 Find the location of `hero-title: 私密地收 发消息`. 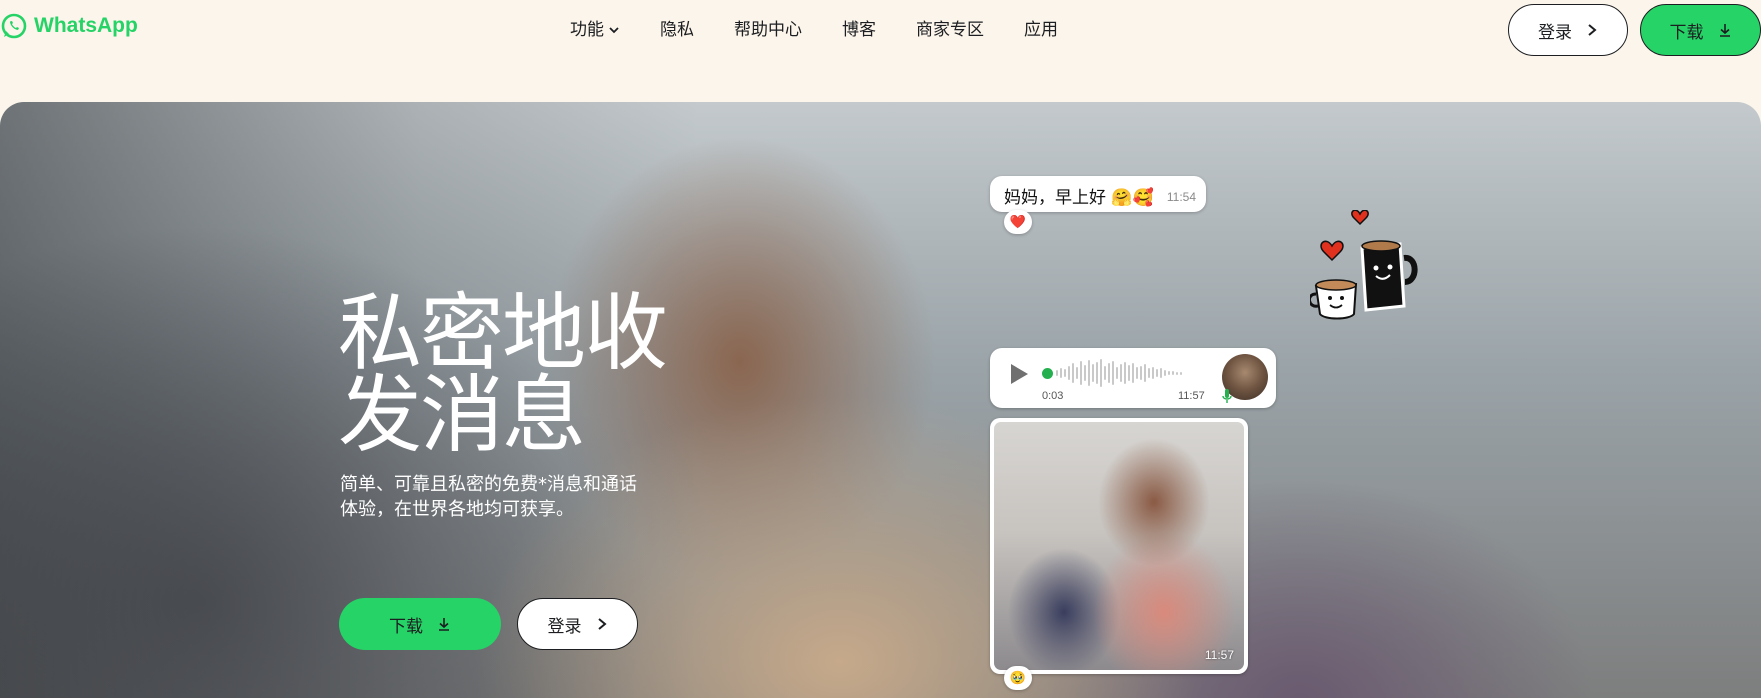

hero-title: 私密地收 发消息 is located at coordinates (518, 374).